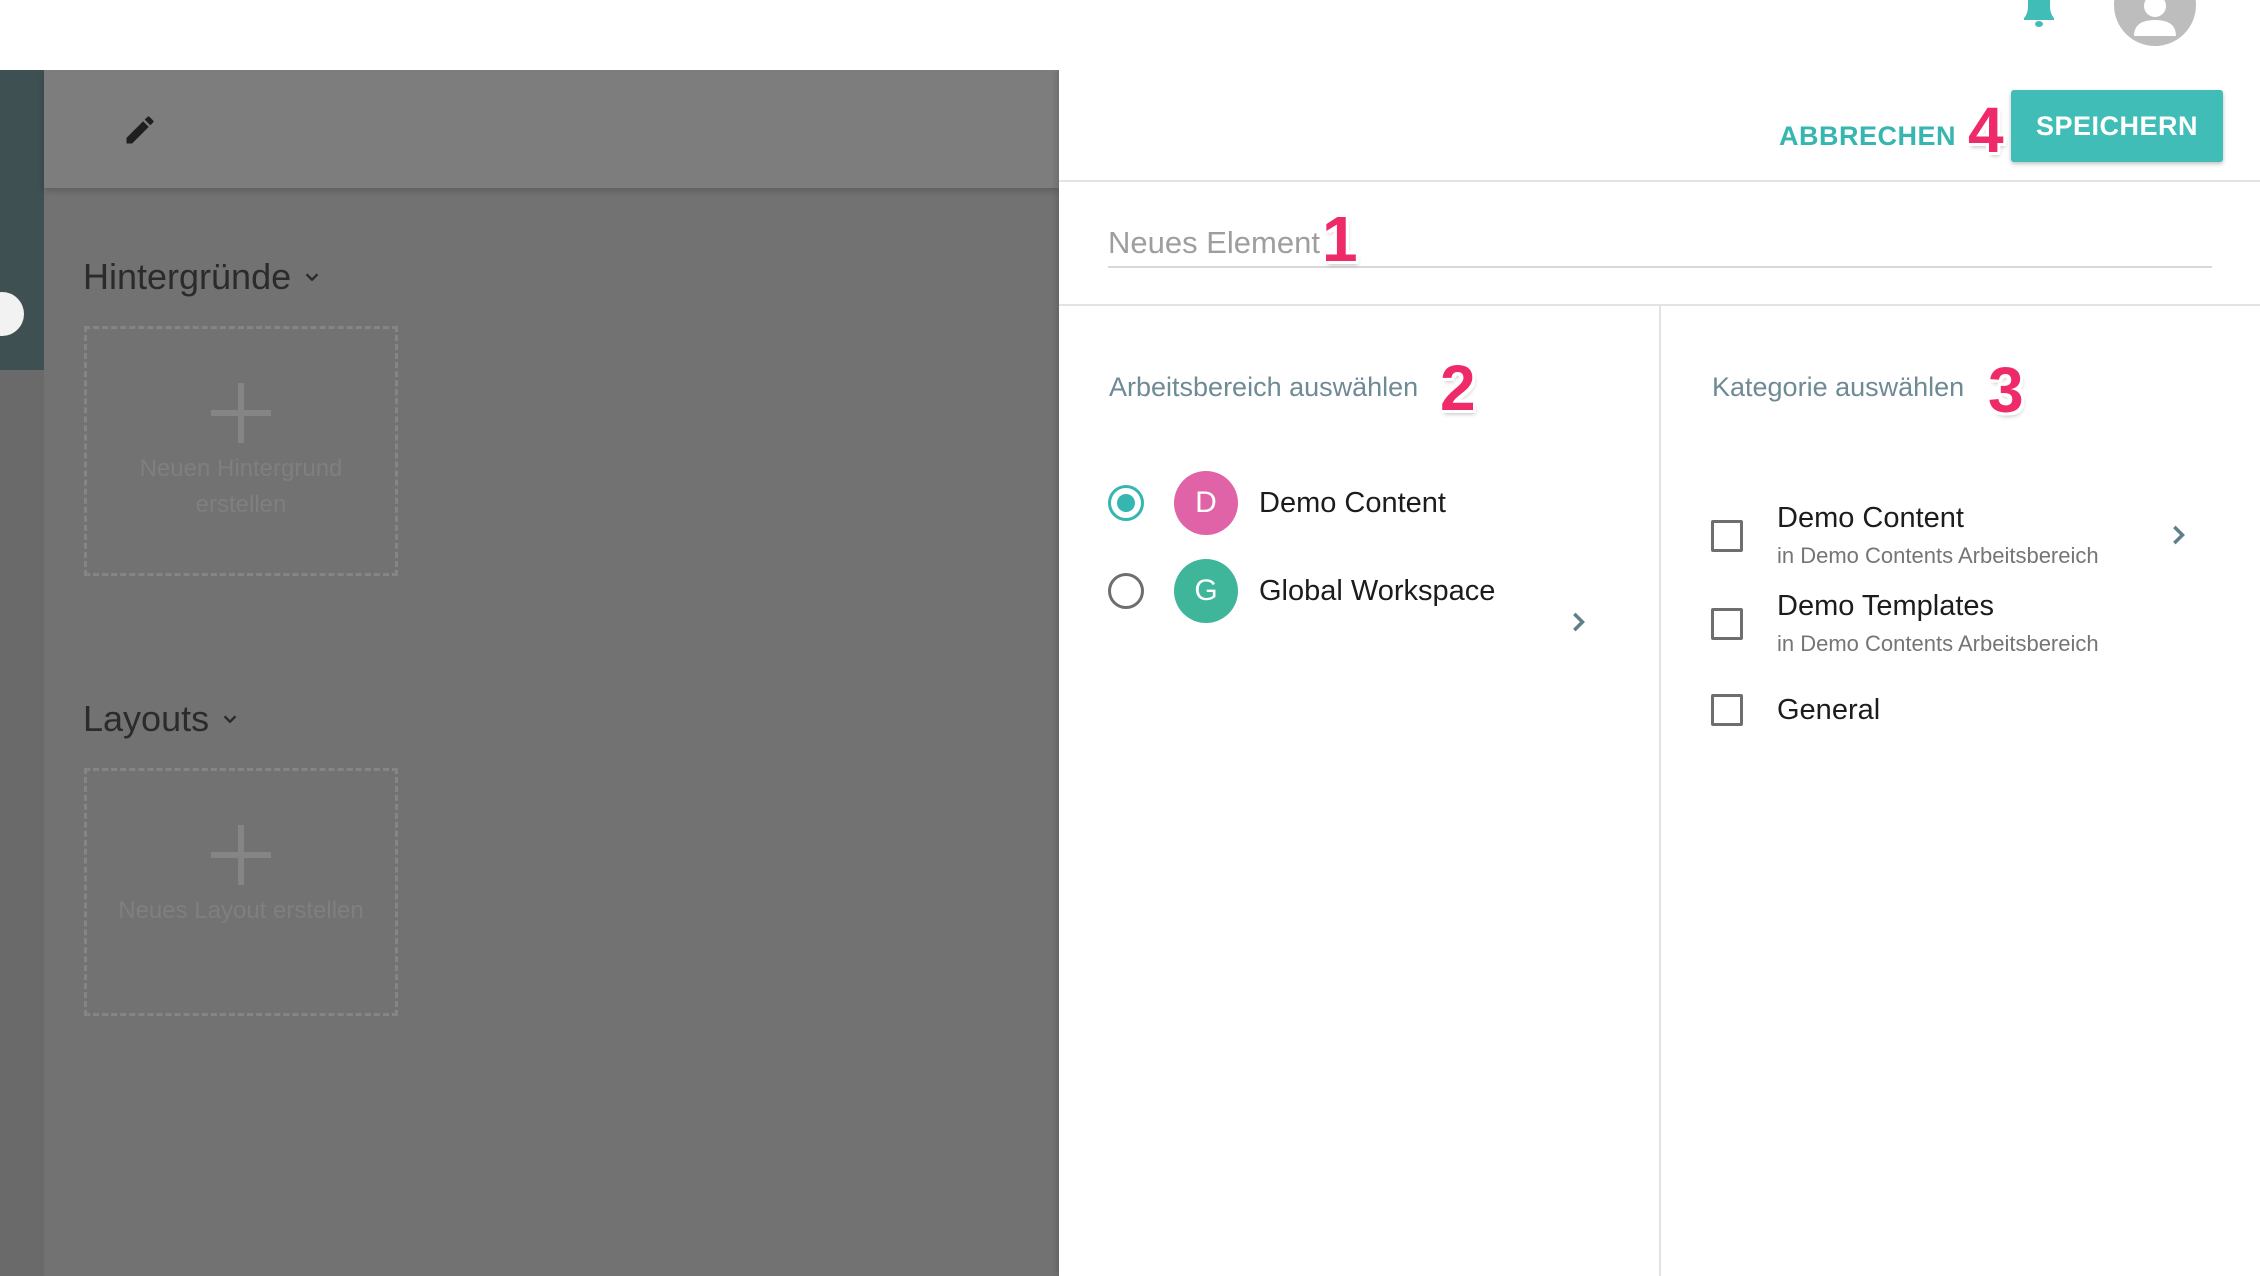  I want to click on section-title-label: Layouts, so click(146, 718).